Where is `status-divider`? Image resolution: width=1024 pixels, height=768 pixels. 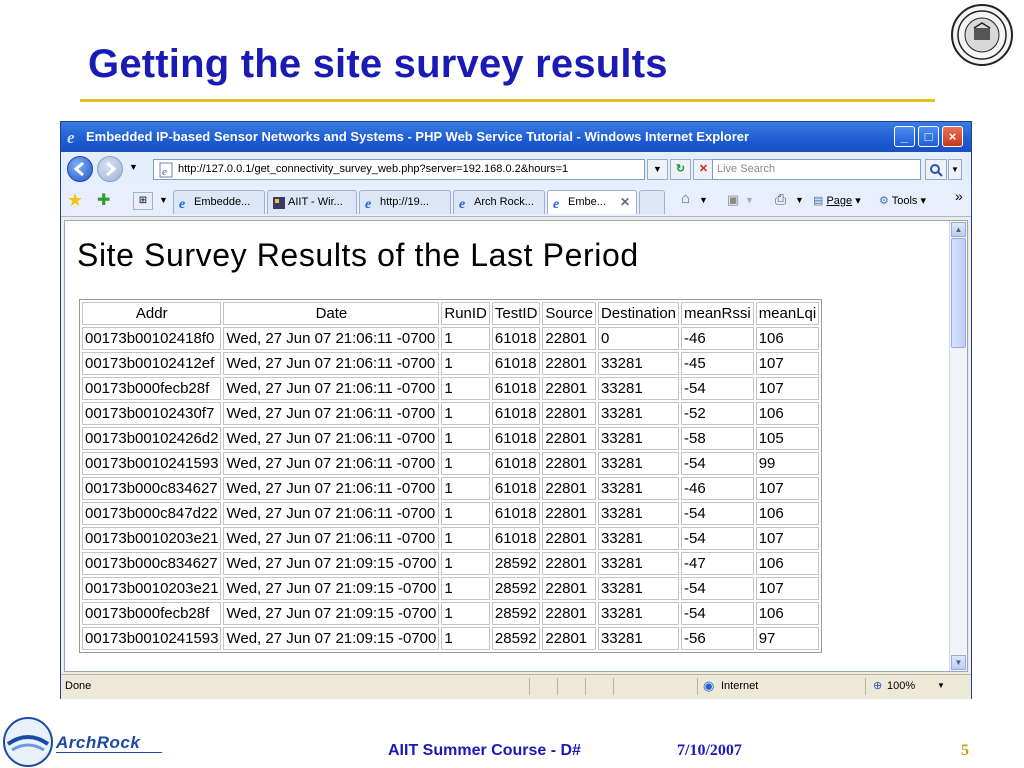 status-divider is located at coordinates (613, 686).